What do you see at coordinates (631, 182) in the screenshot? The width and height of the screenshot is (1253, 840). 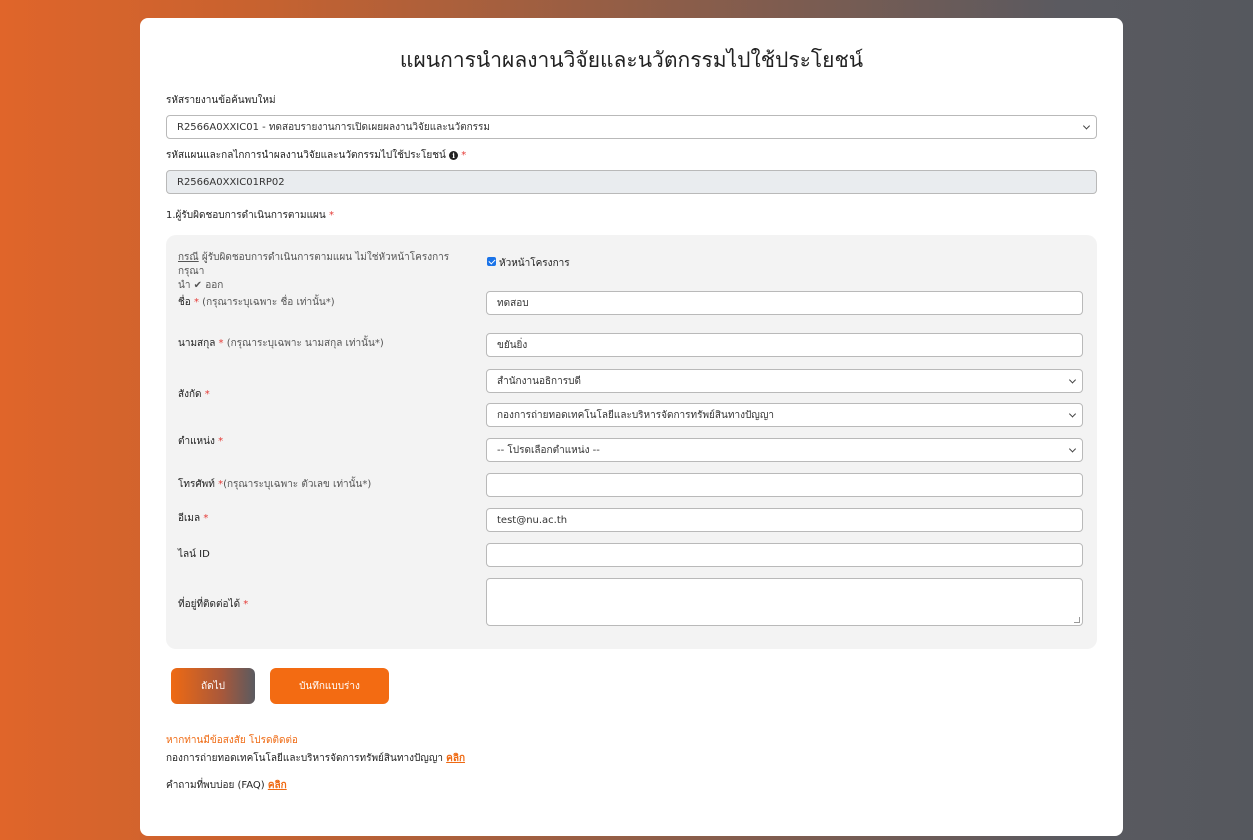 I see `plan-code-field: R2566A0XXIC01RP02` at bounding box center [631, 182].